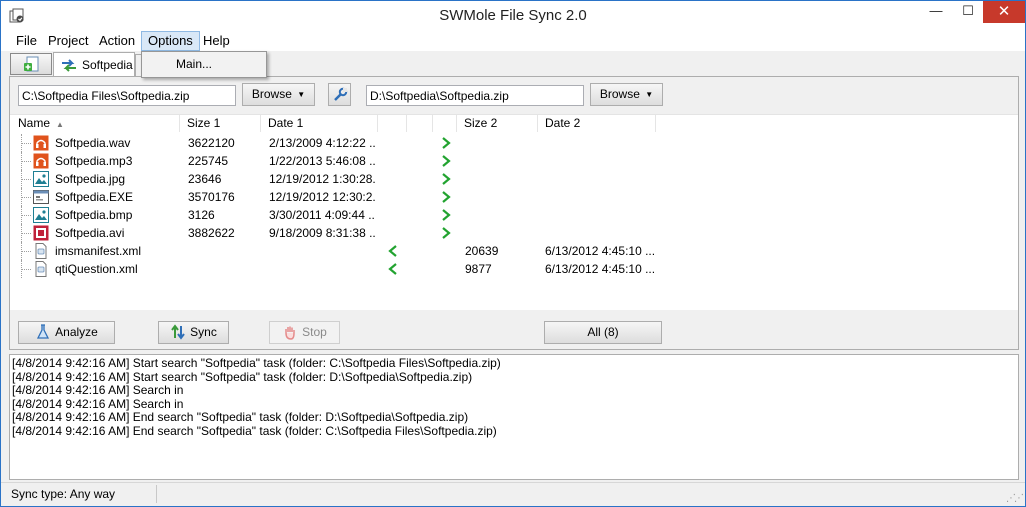 The image size is (1026, 507). Describe the element at coordinates (96, 123) in the screenshot. I see `column-header-name: Name ▲` at that location.